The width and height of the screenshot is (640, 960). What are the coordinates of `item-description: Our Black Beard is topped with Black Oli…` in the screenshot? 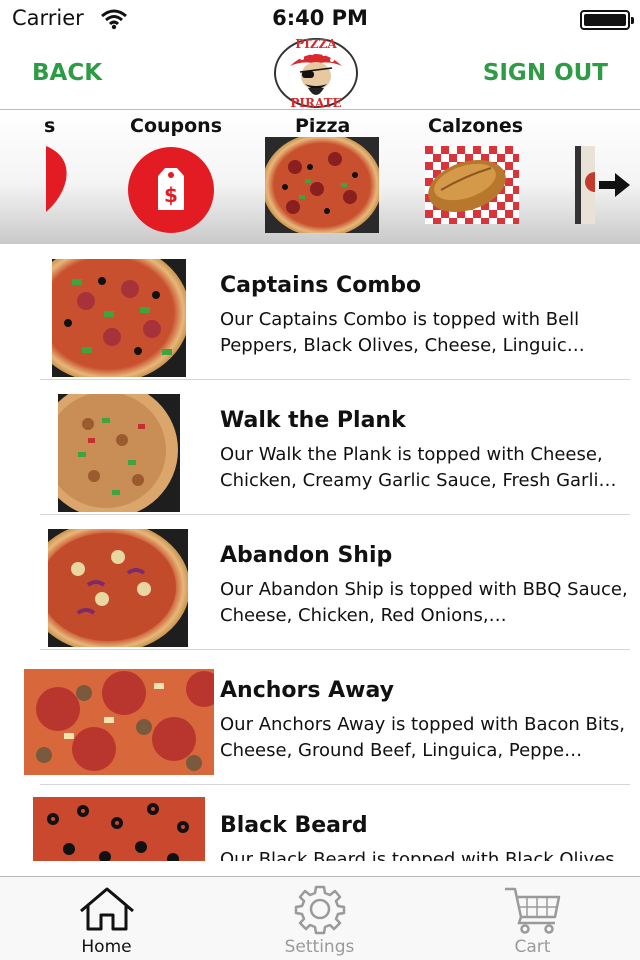 It's located at (420, 855).